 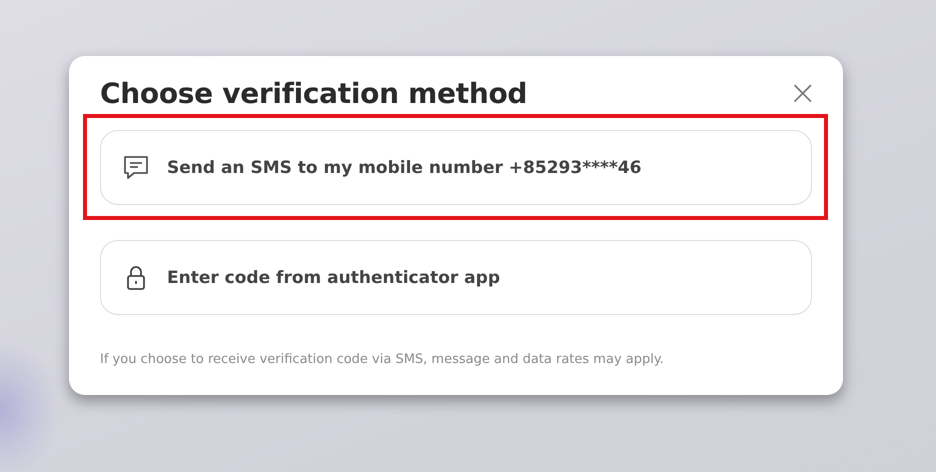 I want to click on method-option: Send an SMS to my mobile number +85293****46, so click(x=456, y=167).